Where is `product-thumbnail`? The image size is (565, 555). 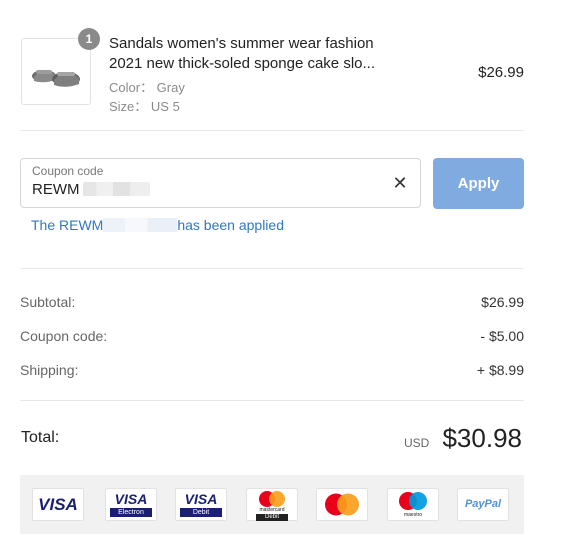 product-thumbnail is located at coordinates (56, 71).